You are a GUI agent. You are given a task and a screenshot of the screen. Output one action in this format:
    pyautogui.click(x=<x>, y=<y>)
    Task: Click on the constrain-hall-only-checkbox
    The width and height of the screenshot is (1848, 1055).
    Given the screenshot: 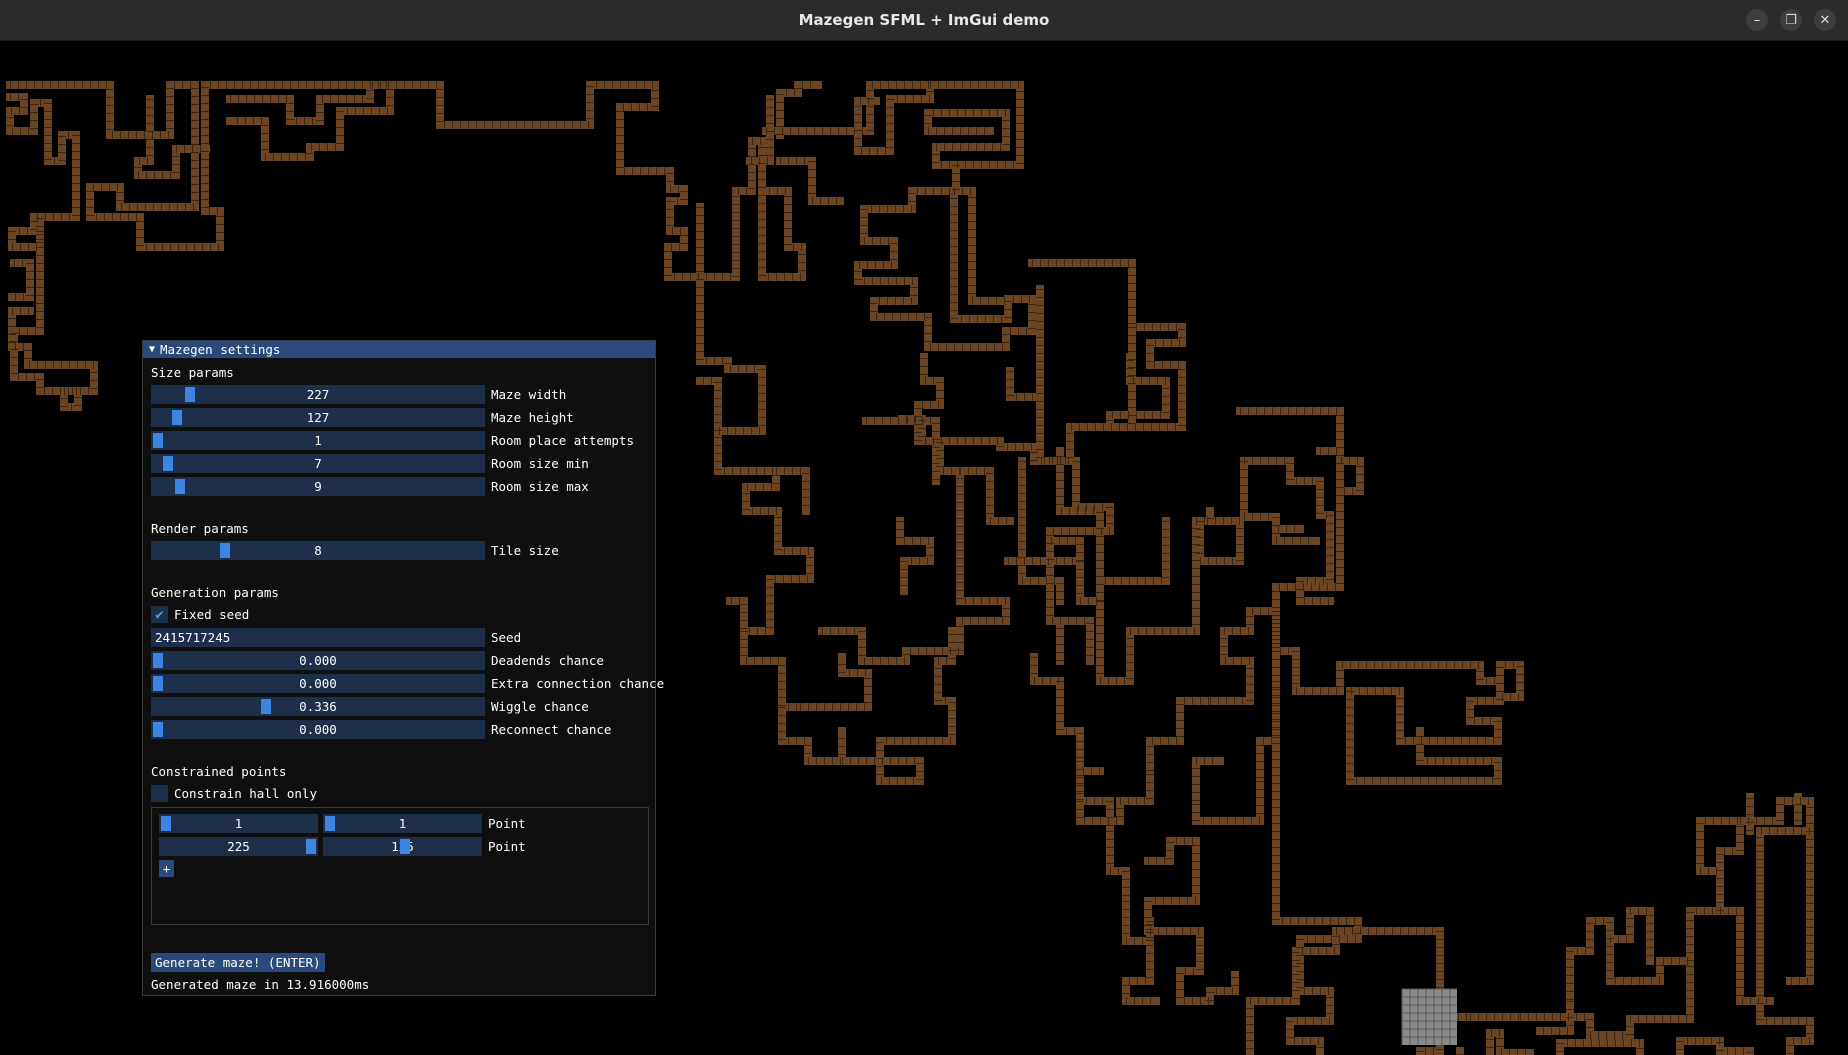 What is the action you would take?
    pyautogui.click(x=159, y=793)
    